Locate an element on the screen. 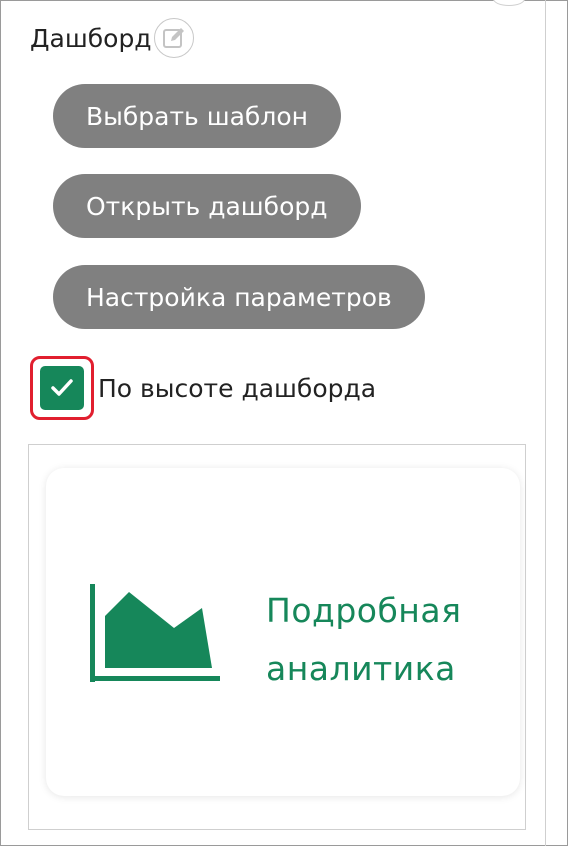 This screenshot has width=568, height=846. choose-template-button: Выбрать шаблон is located at coordinates (197, 116).